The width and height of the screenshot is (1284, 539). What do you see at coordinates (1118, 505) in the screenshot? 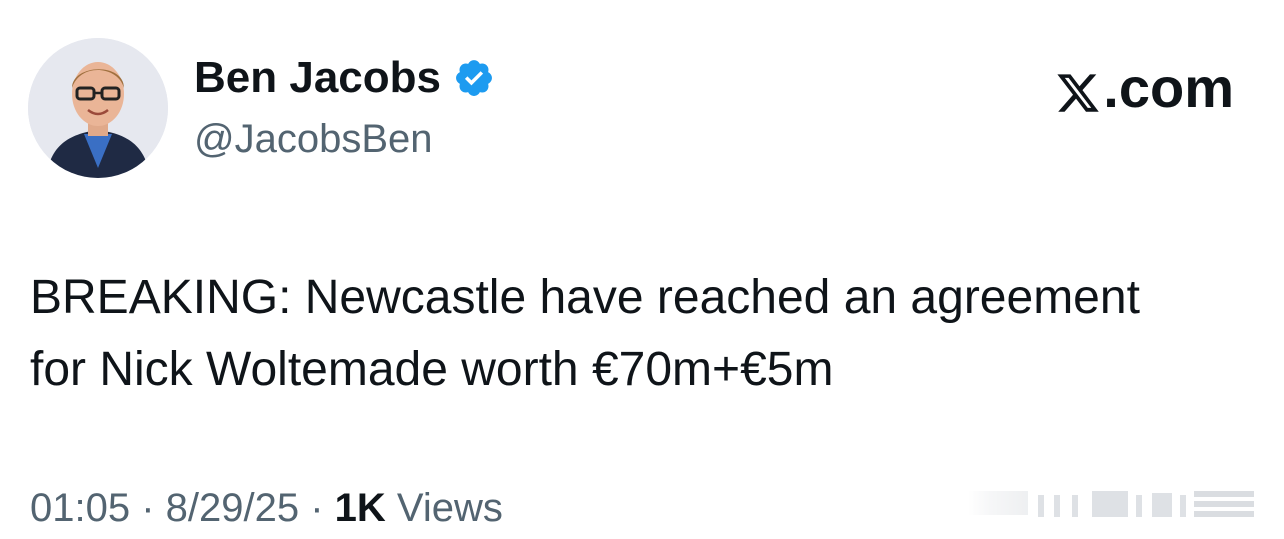
I see `watermark-logo` at bounding box center [1118, 505].